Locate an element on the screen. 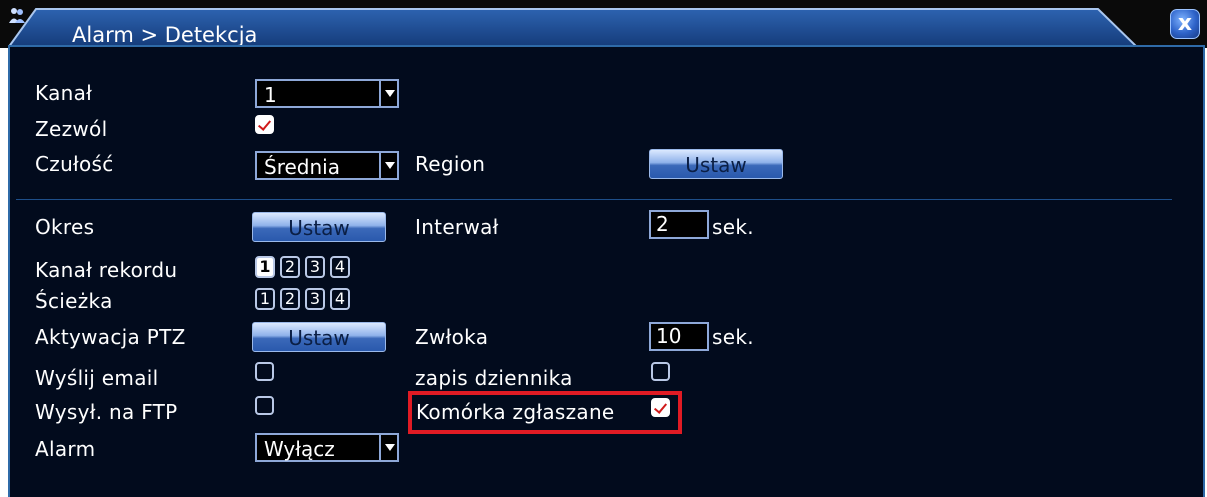 The height and width of the screenshot is (497, 1207). people-icon is located at coordinates (17, 15).